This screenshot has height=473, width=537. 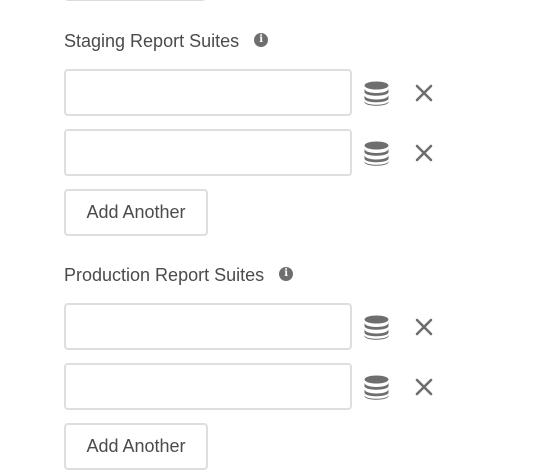 I want to click on production-report-suites-label: Production Report Suites i, so click(x=179, y=275).